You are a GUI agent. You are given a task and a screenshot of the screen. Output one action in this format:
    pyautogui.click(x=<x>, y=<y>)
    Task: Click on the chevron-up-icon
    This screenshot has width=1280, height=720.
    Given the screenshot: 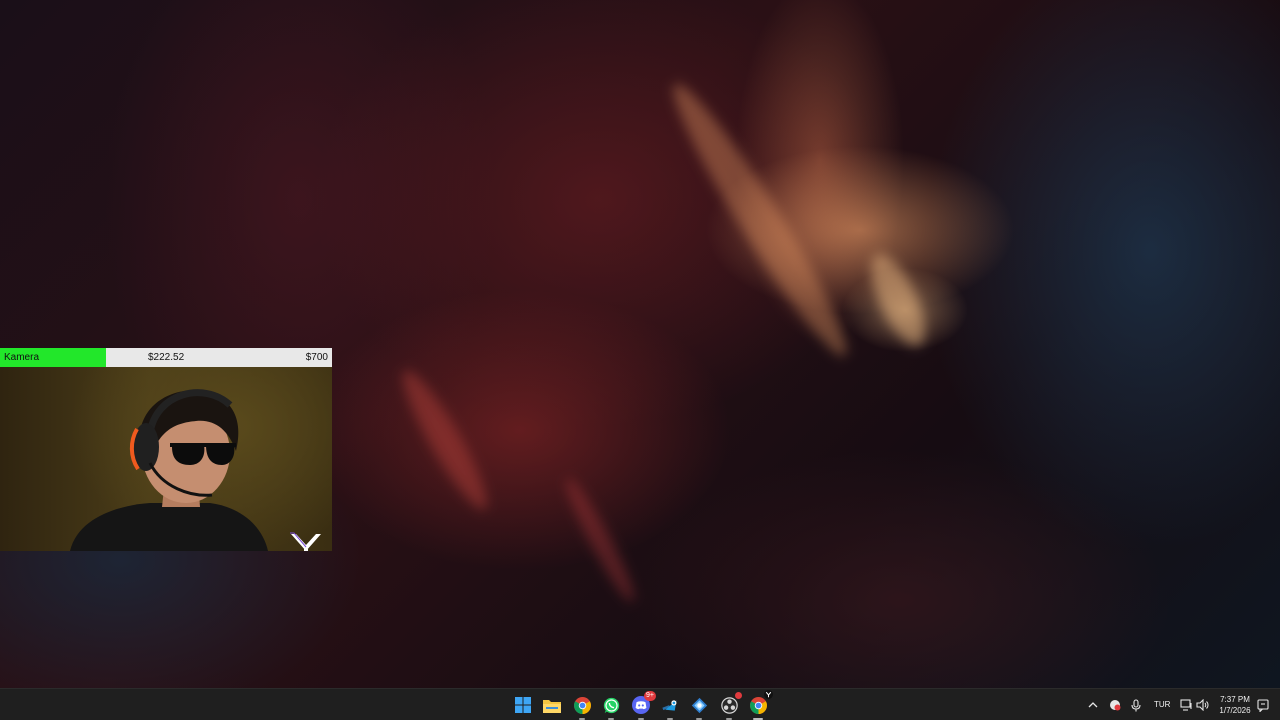 What is the action you would take?
    pyautogui.click(x=1093, y=705)
    